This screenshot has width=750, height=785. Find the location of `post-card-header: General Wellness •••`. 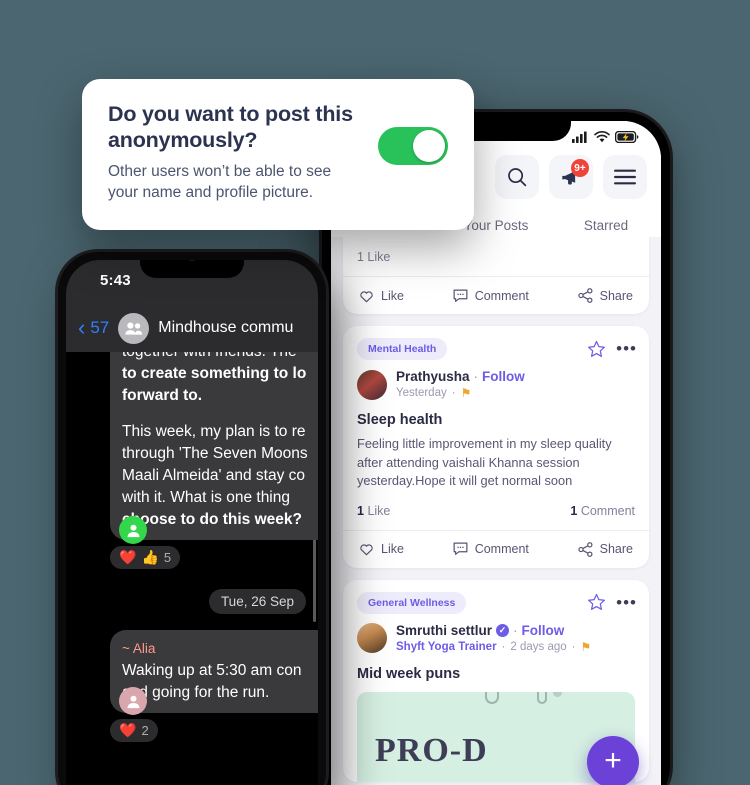

post-card-header: General Wellness ••• is located at coordinates (496, 597).